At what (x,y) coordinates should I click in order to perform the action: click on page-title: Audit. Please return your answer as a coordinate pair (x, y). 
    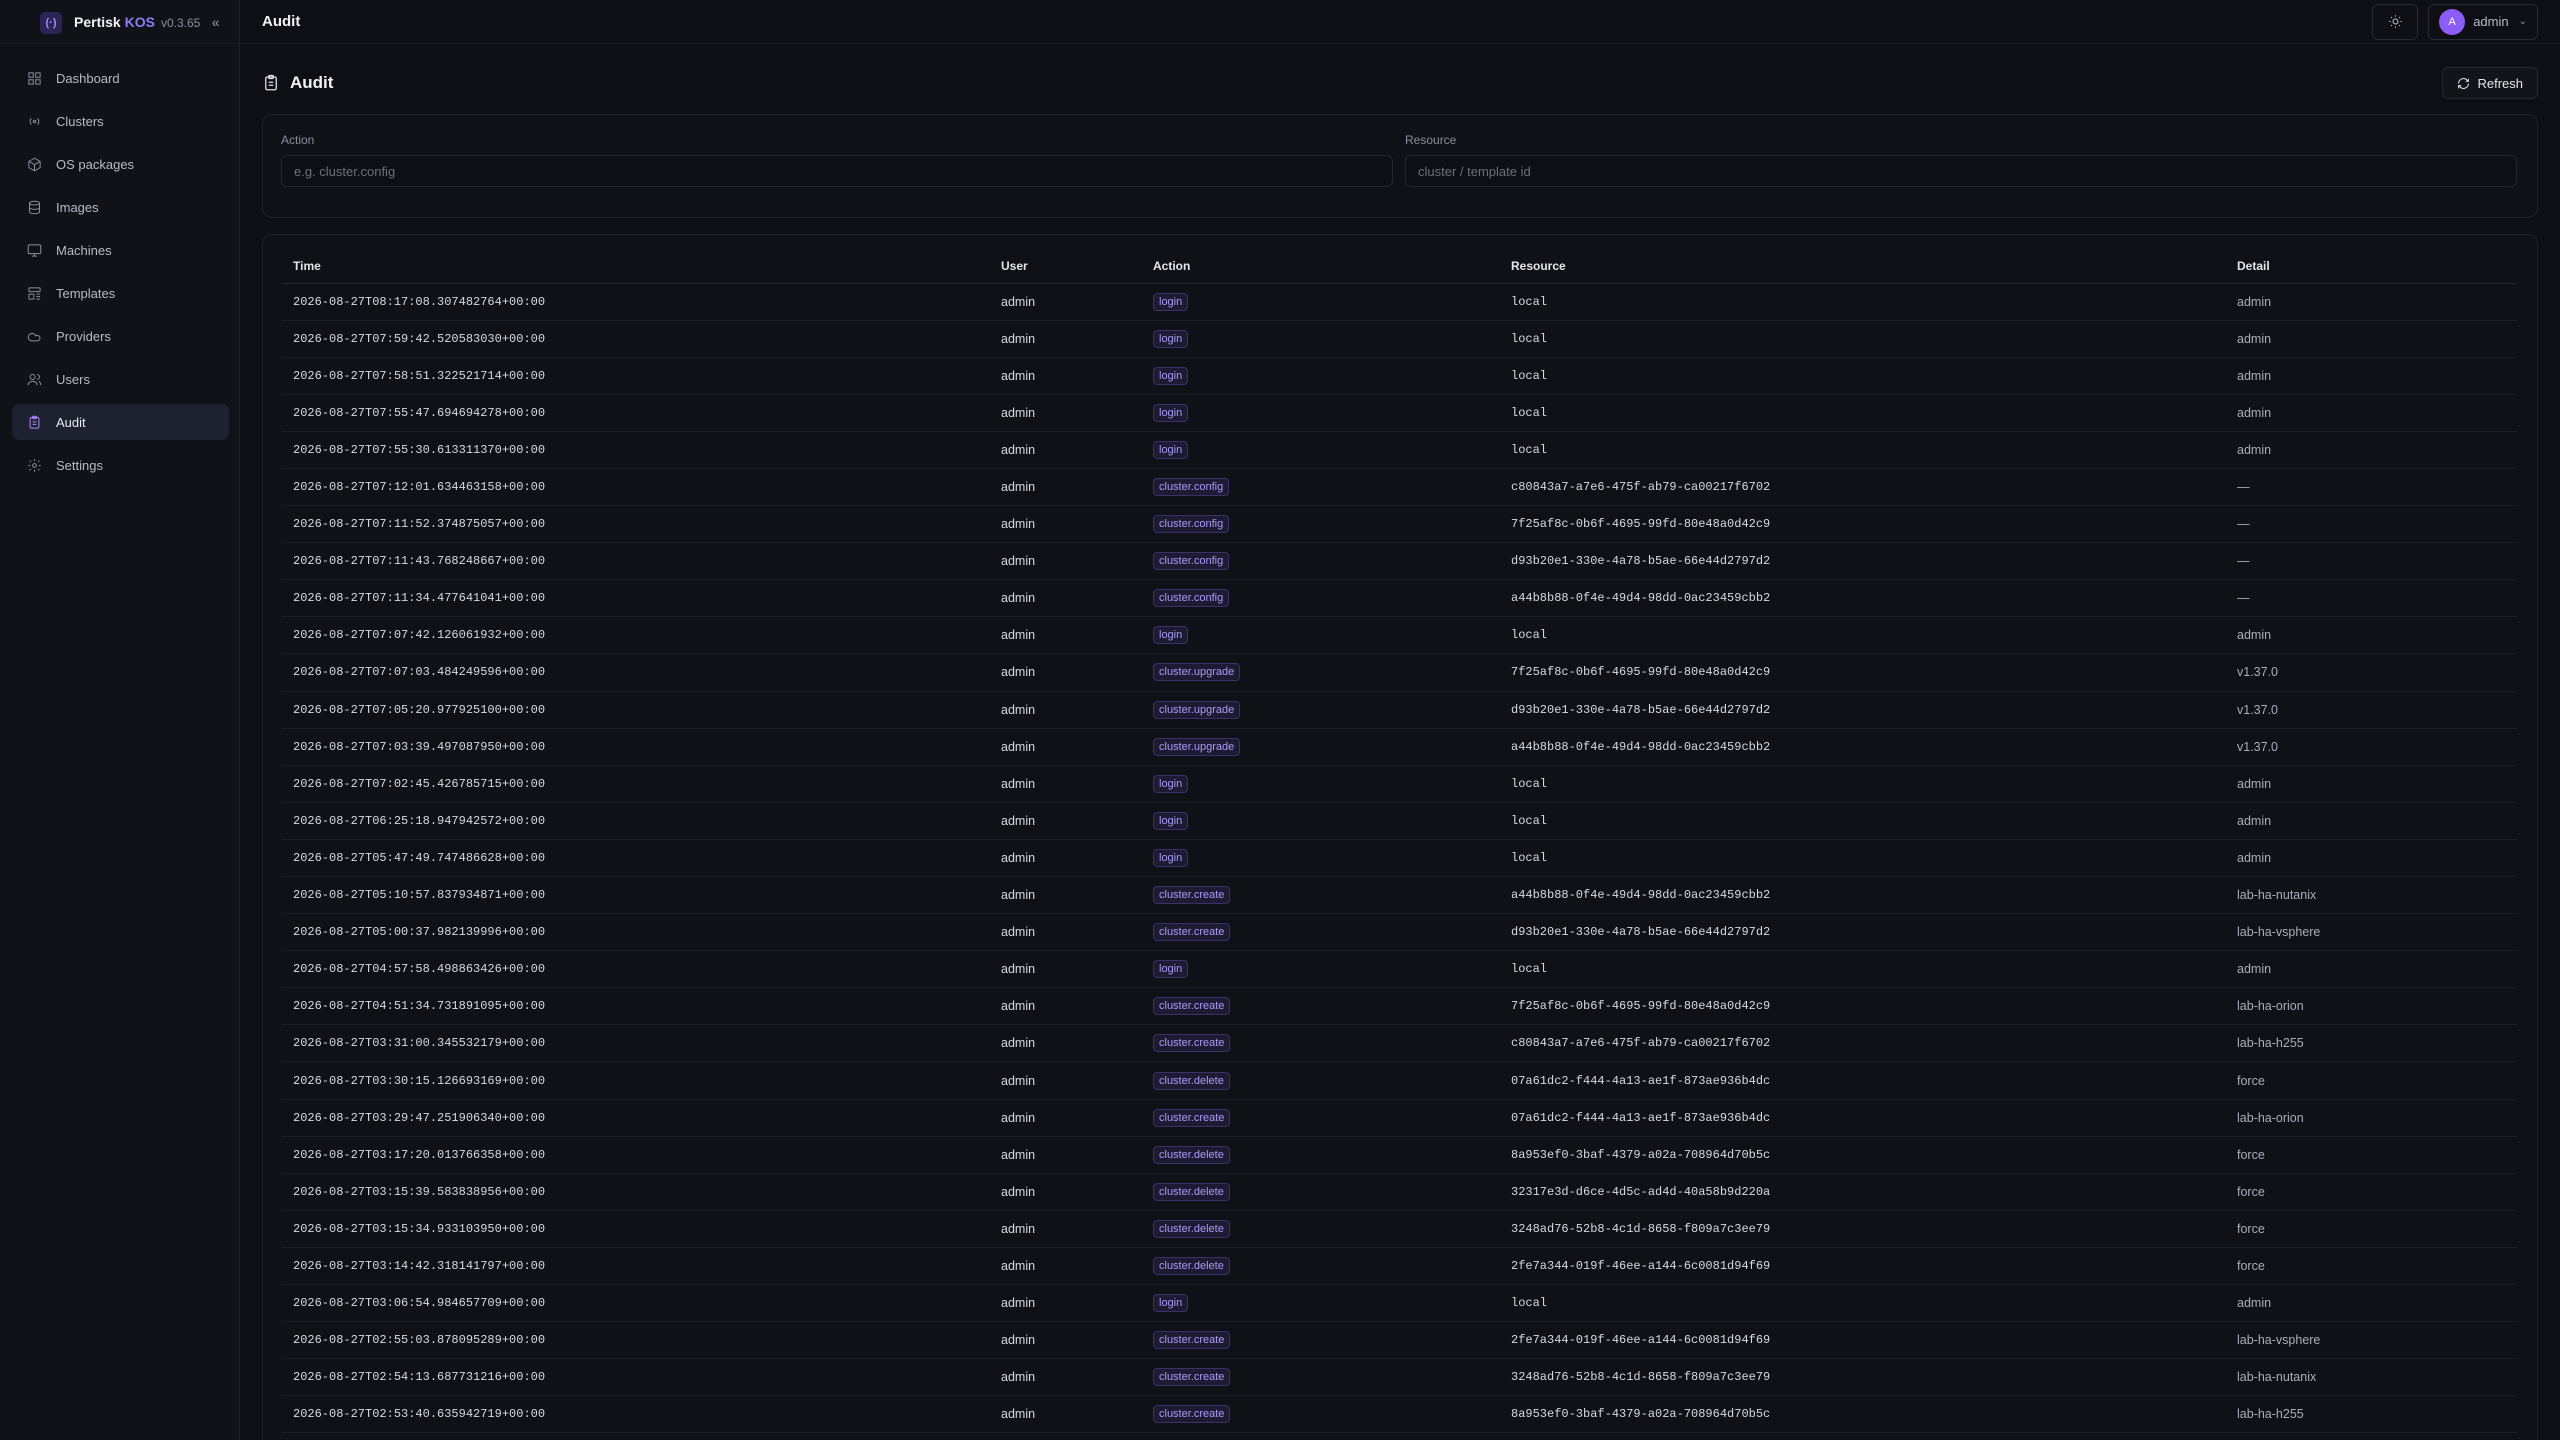
    Looking at the image, I should click on (312, 82).